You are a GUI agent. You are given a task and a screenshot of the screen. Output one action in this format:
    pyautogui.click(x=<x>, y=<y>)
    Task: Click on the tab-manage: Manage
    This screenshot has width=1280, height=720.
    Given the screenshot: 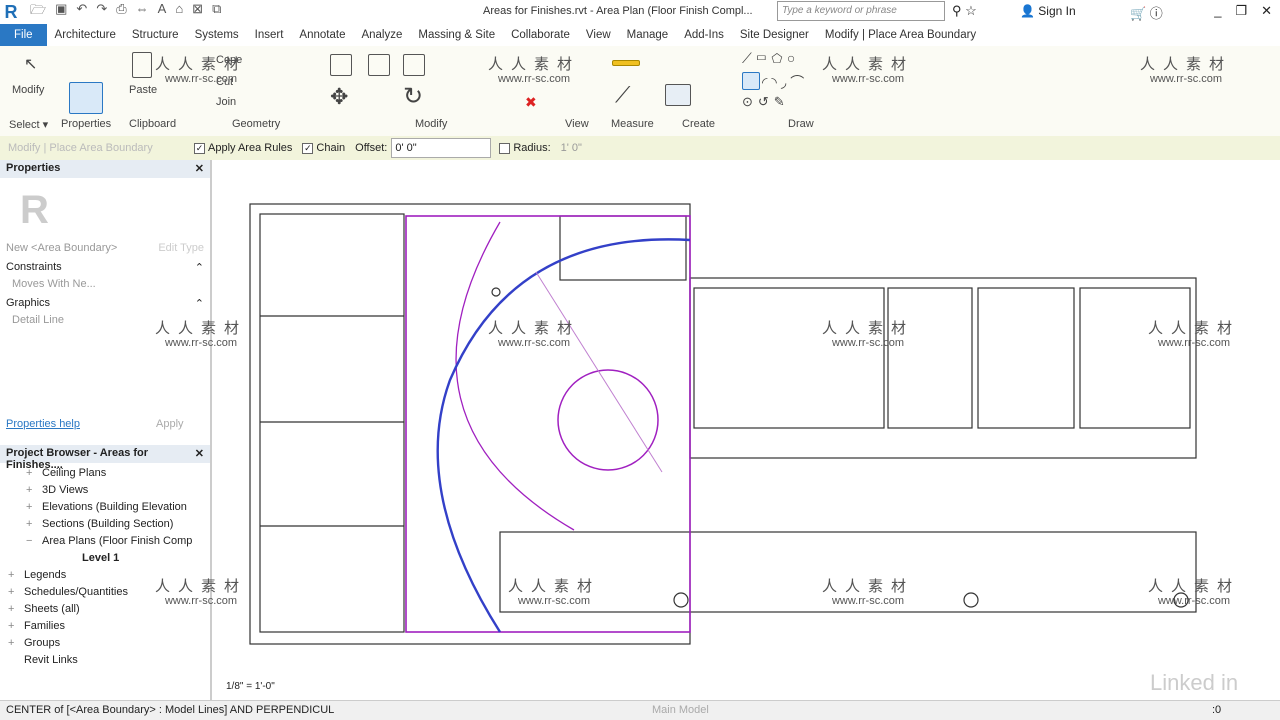 What is the action you would take?
    pyautogui.click(x=648, y=35)
    